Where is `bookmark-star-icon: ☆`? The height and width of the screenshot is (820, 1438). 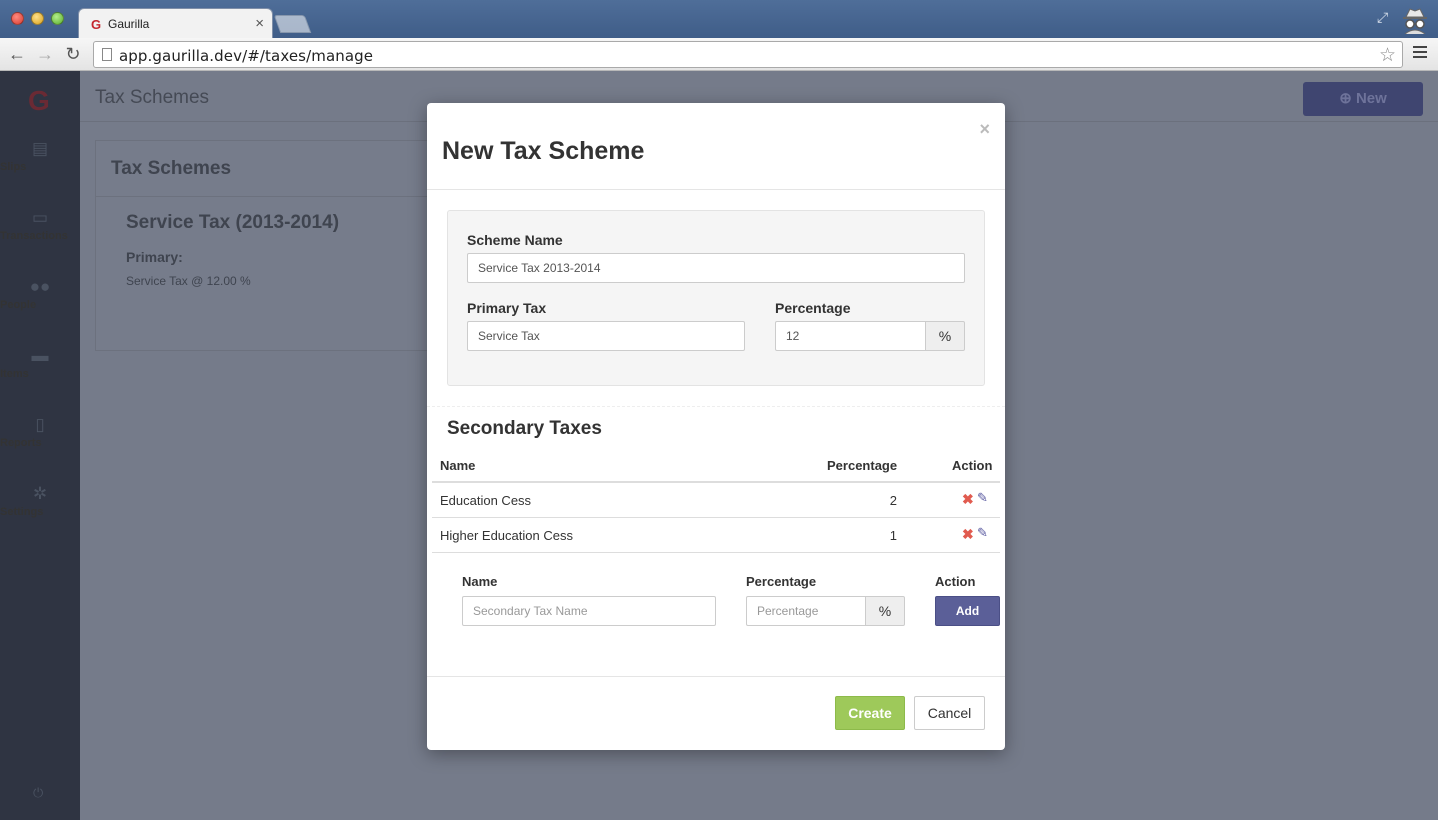
bookmark-star-icon: ☆ is located at coordinates (1387, 55).